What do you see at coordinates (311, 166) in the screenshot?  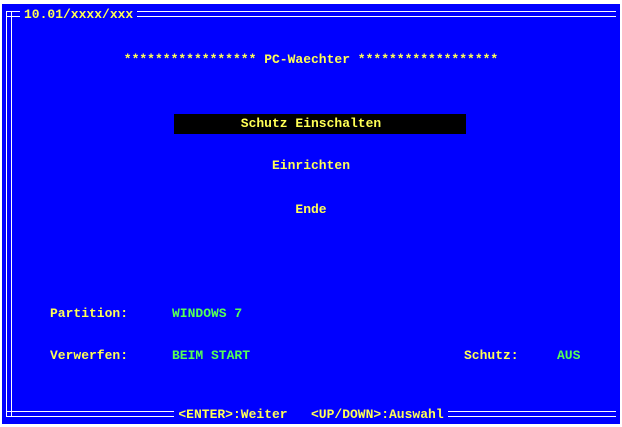 I see `menu-item-einrichten: Einrichten` at bounding box center [311, 166].